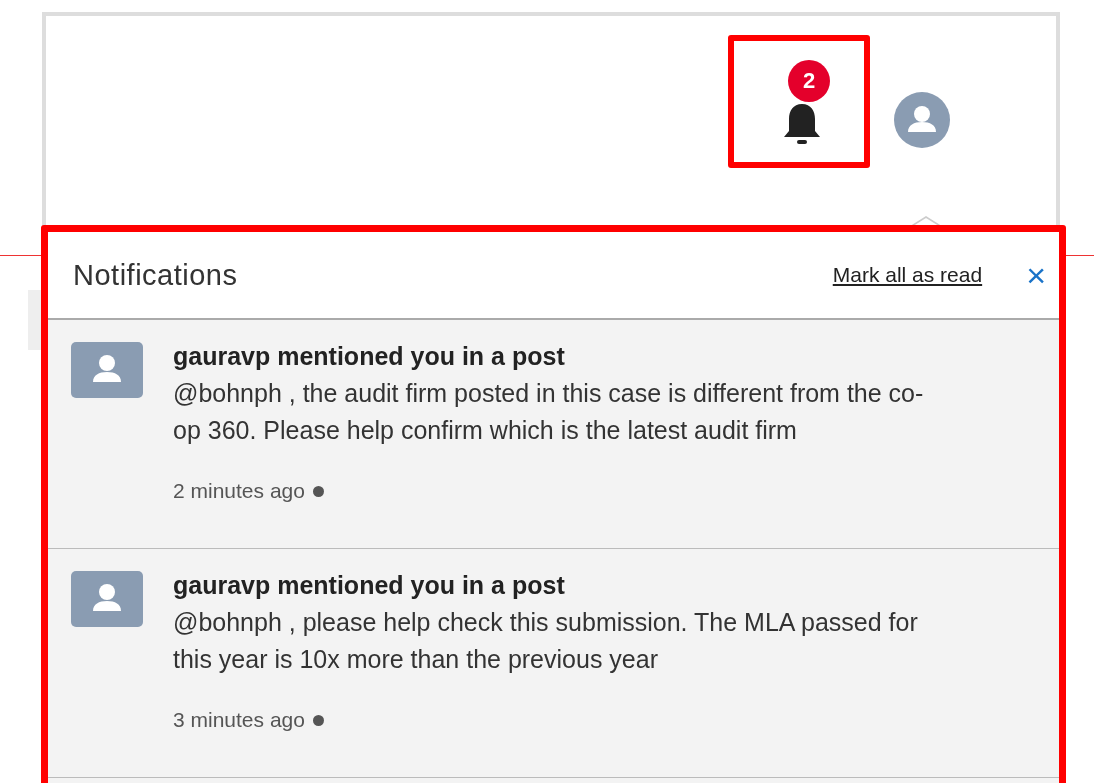 The width and height of the screenshot is (1094, 783). I want to click on close-icon: ×, so click(1036, 275).